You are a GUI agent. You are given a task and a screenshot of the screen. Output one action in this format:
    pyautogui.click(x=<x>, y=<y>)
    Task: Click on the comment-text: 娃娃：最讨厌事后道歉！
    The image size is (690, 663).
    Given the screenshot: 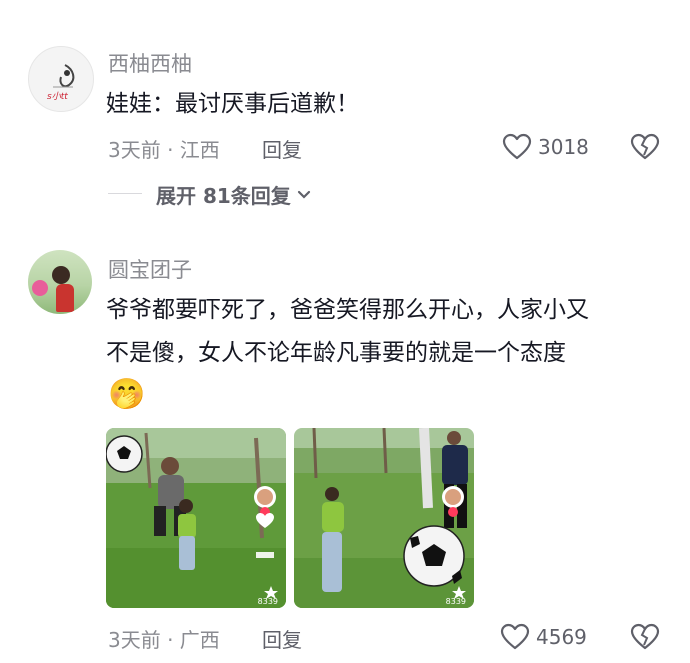 What is the action you would take?
    pyautogui.click(x=232, y=104)
    